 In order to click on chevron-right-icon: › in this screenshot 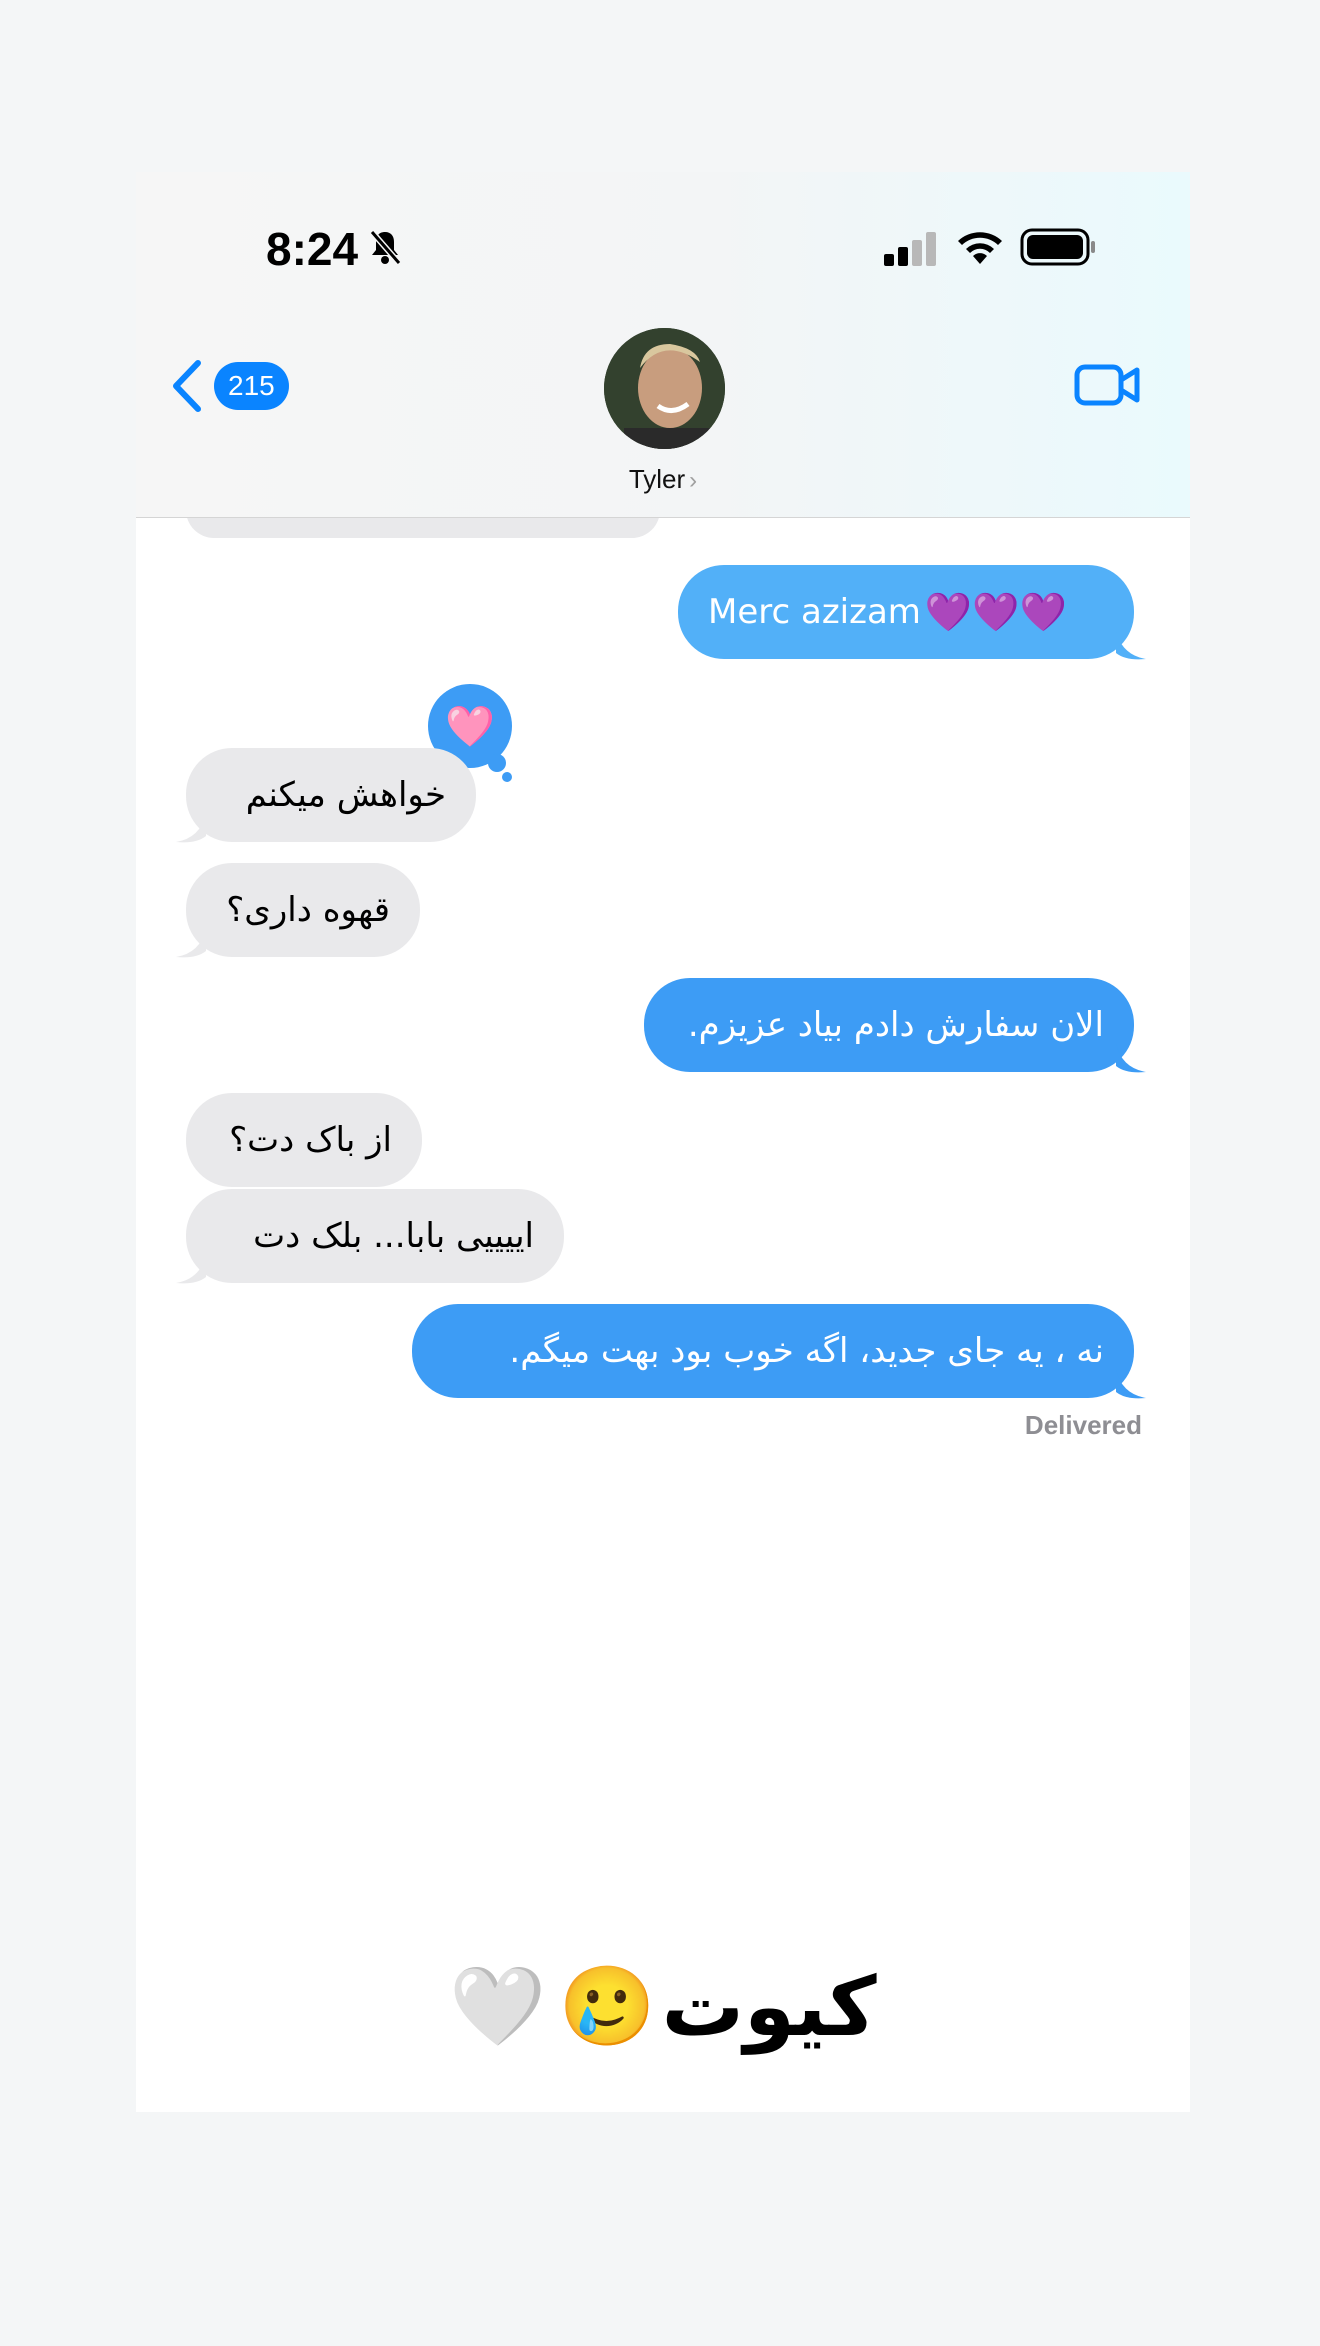, I will do `click(693, 480)`.